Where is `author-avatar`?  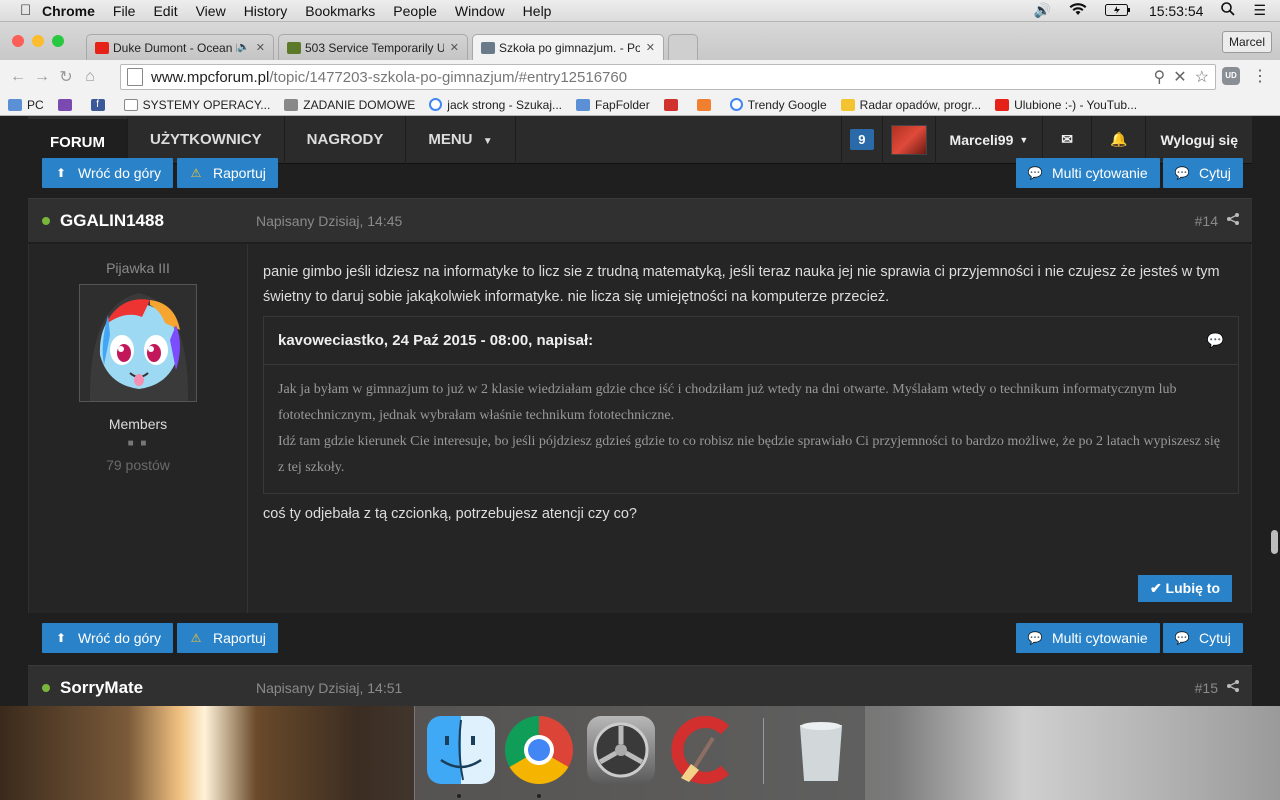 author-avatar is located at coordinates (138, 343).